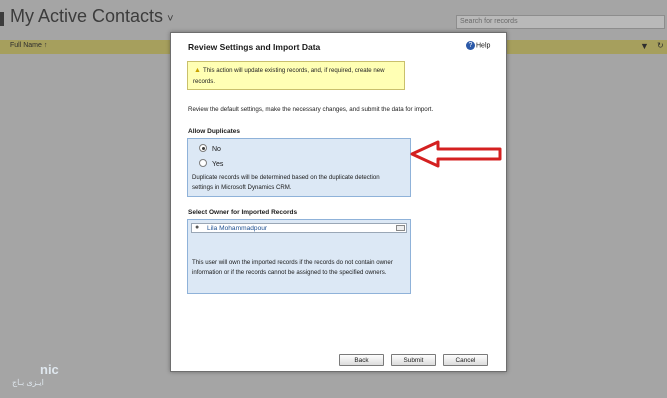  Describe the element at coordinates (361, 360) in the screenshot. I see `back-button: Back` at that location.